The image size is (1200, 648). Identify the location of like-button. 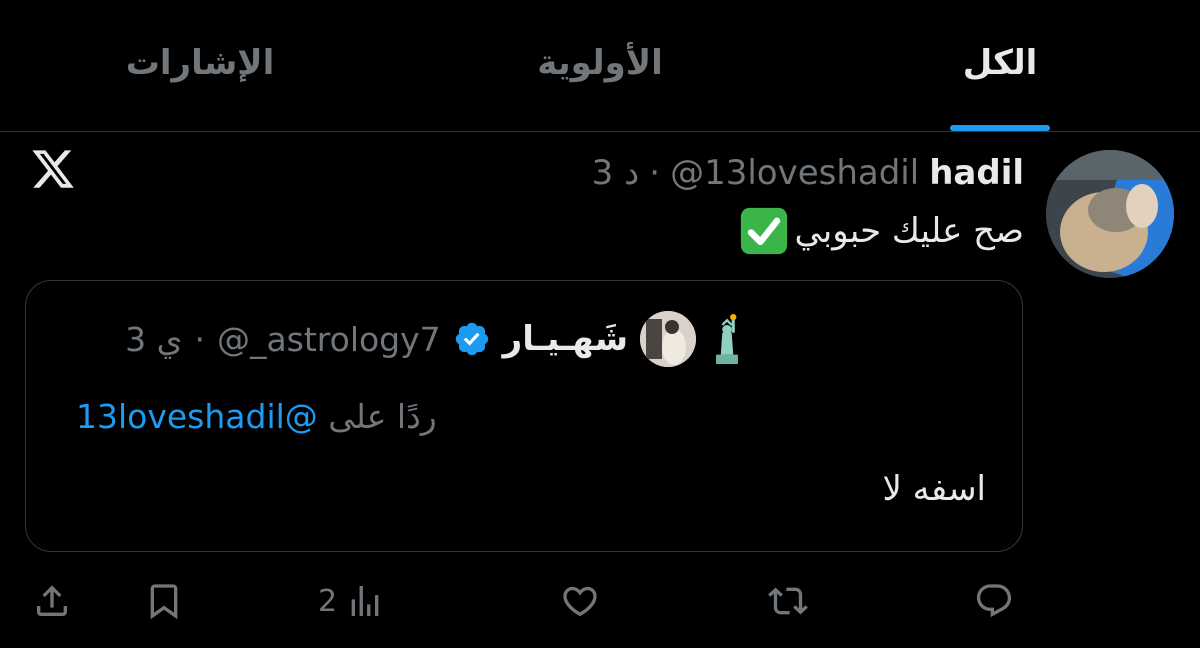
(580, 601).